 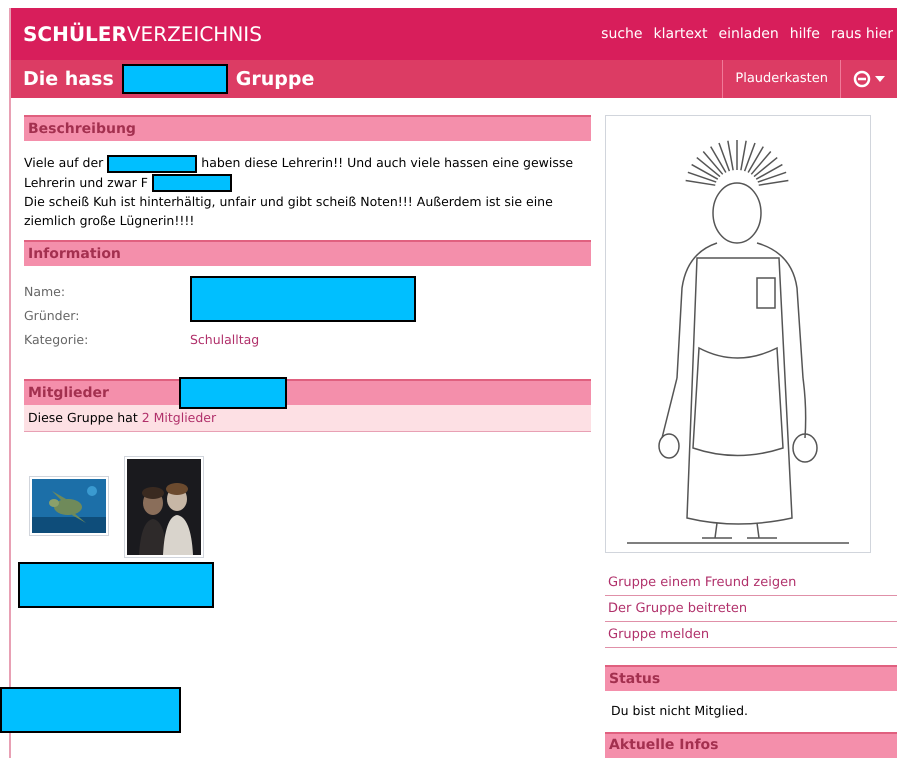 What do you see at coordinates (45, 292) in the screenshot?
I see `info-label: Name:` at bounding box center [45, 292].